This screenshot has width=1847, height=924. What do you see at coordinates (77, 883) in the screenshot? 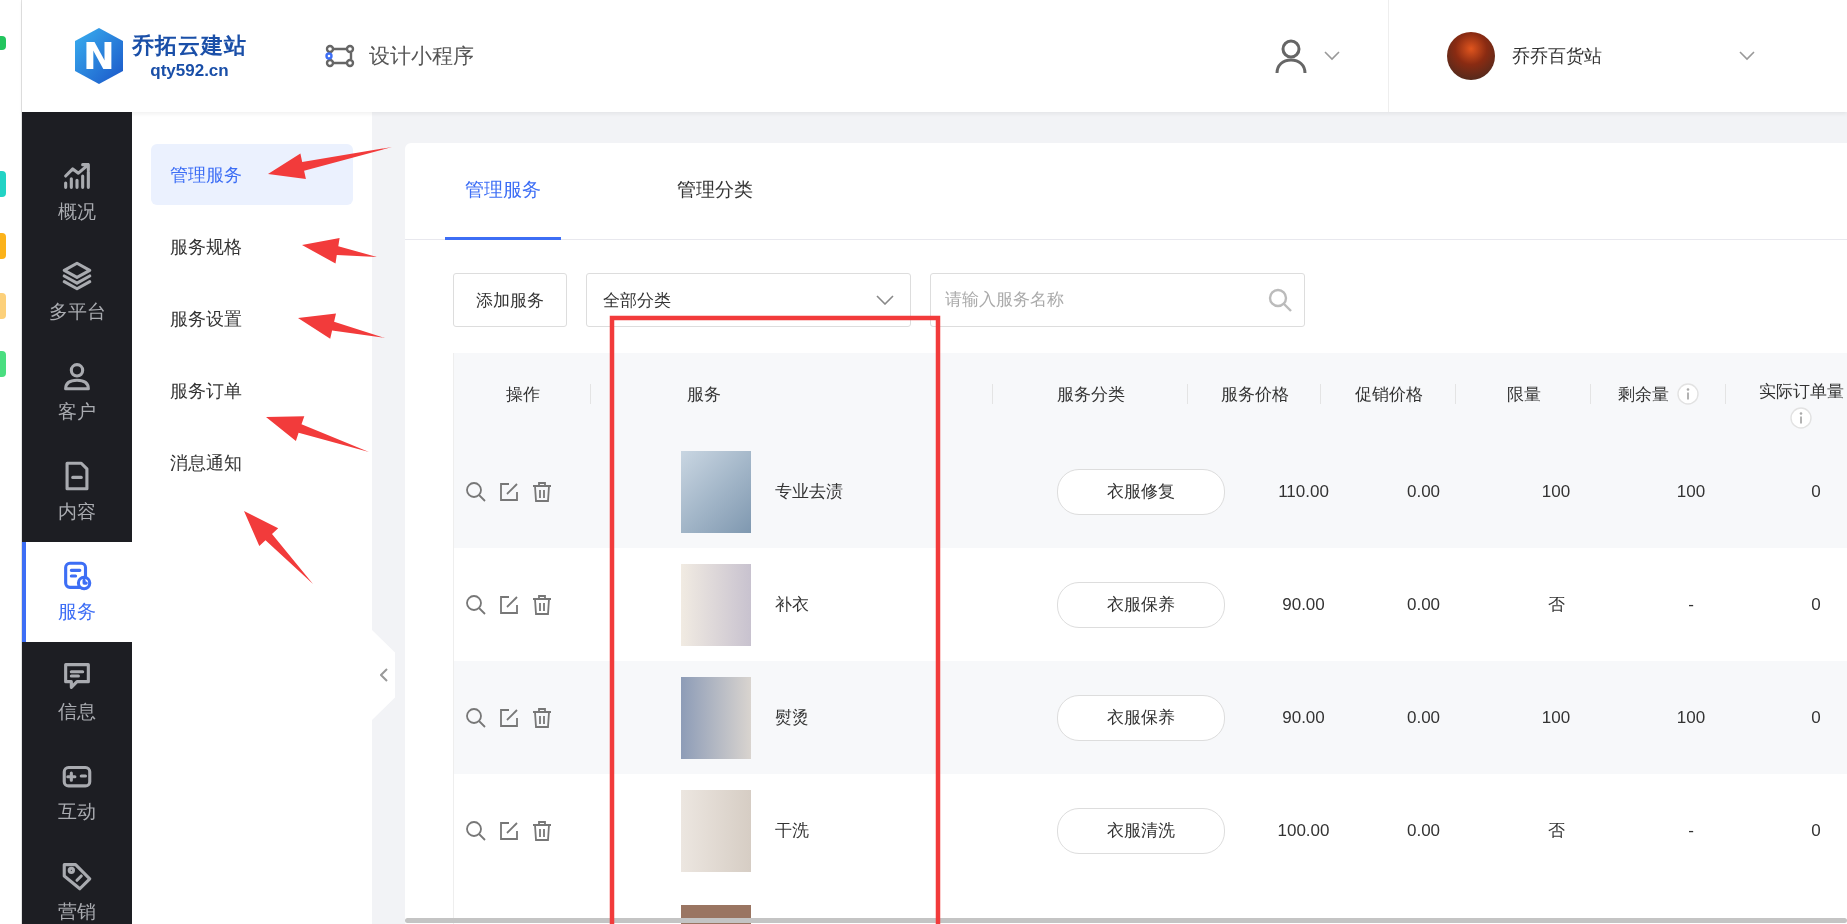
I see `sidebar-item: 营销` at bounding box center [77, 883].